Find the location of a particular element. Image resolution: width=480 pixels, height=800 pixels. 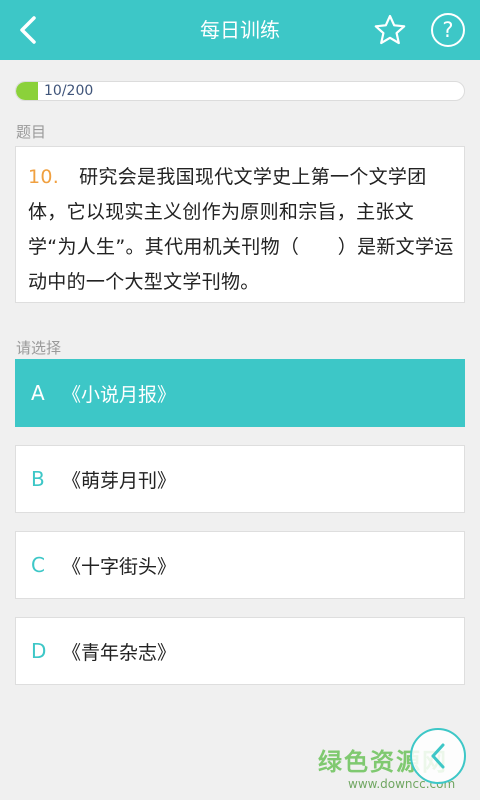

option-text: 《十字街头》 is located at coordinates (119, 566).